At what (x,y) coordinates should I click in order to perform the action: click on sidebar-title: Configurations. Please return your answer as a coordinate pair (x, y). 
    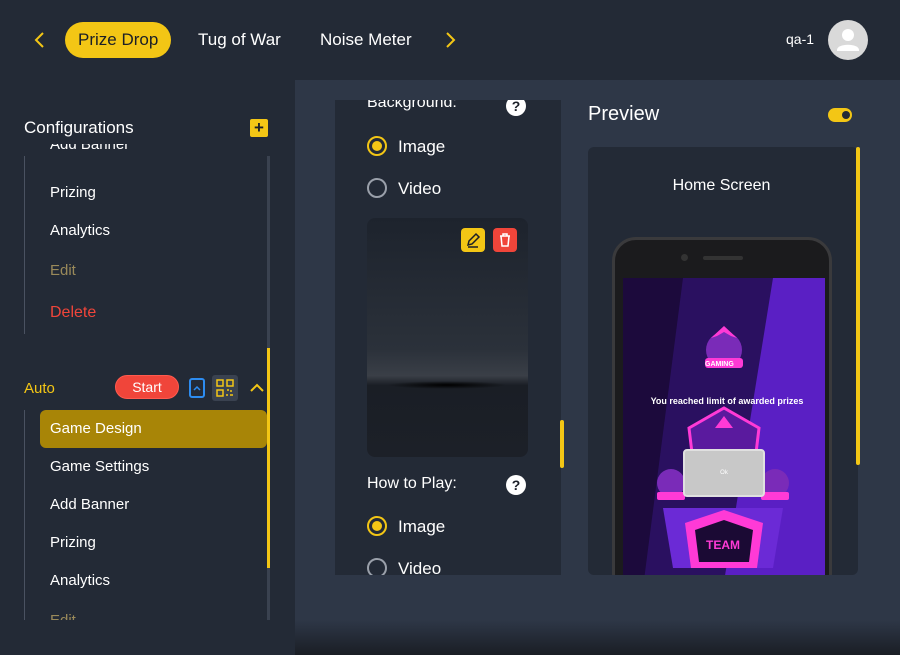
    Looking at the image, I should click on (79, 127).